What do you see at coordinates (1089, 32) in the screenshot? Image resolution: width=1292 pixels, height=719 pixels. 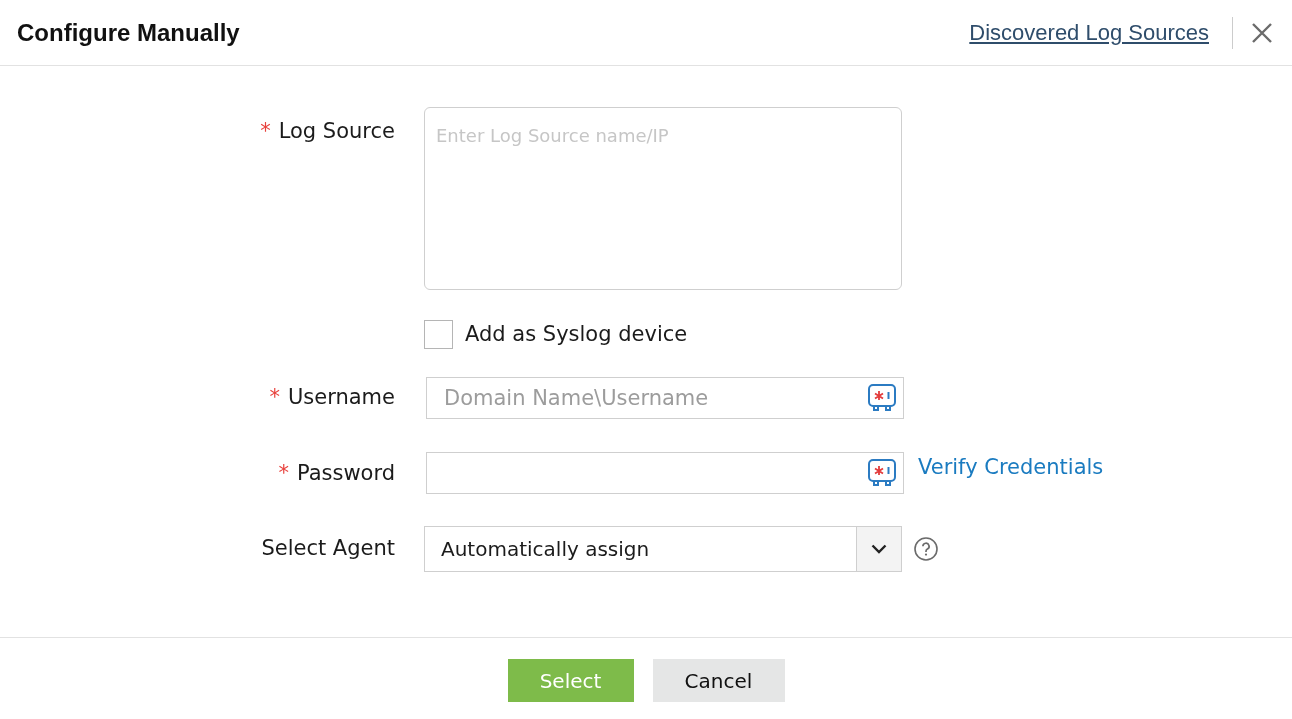 I see `discovered-log-sources-link: Discovered Log Sources` at bounding box center [1089, 32].